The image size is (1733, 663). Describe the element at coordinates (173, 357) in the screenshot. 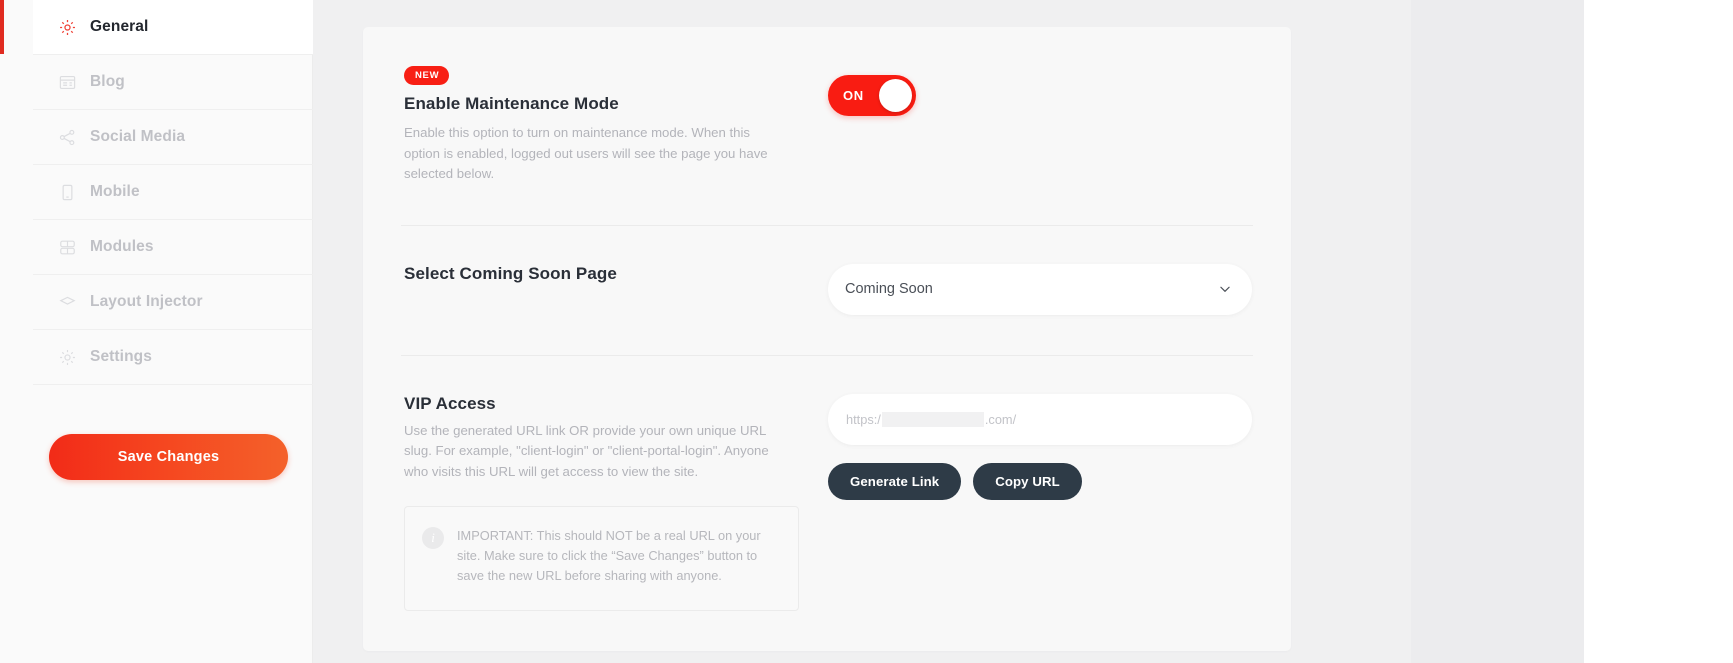

I see `sidebar-item-settings: Settings` at that location.